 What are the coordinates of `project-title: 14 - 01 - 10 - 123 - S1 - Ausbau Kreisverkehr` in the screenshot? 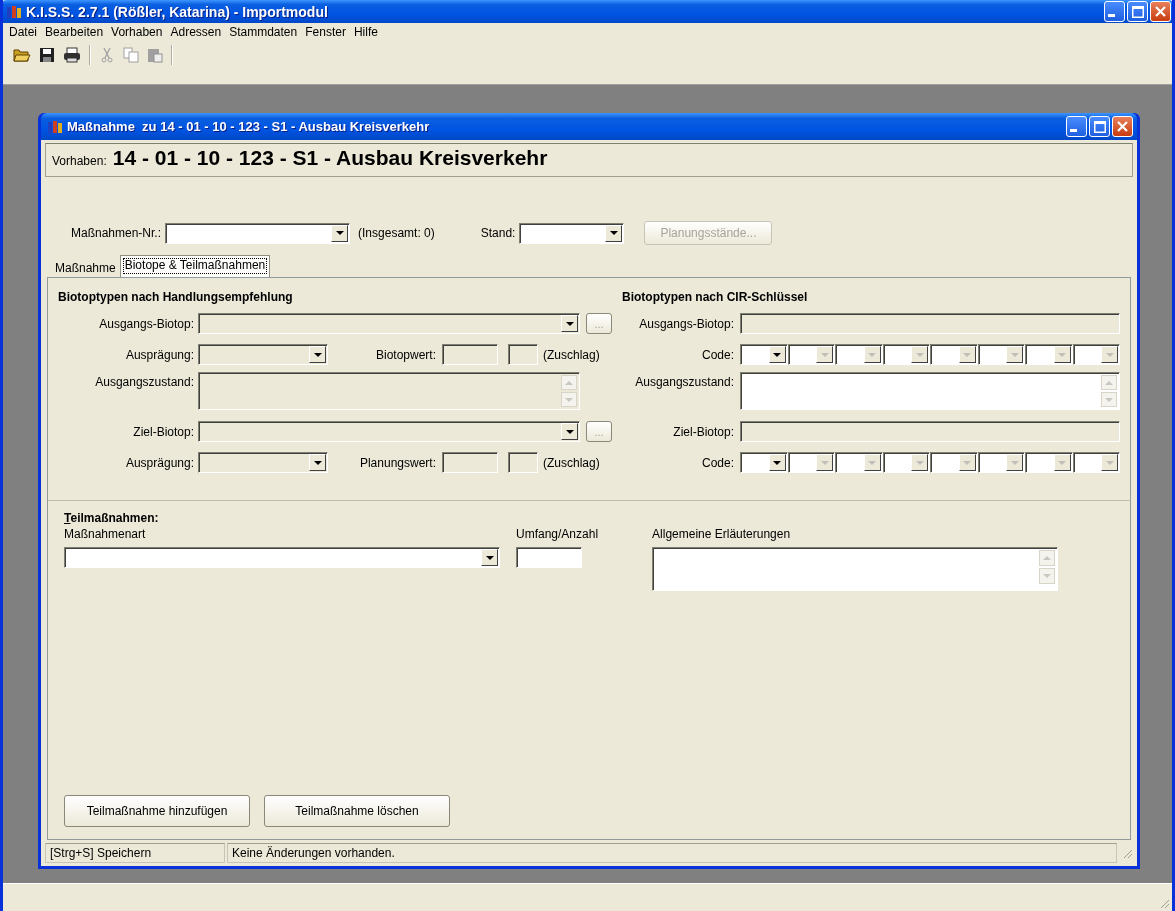 It's located at (330, 158).